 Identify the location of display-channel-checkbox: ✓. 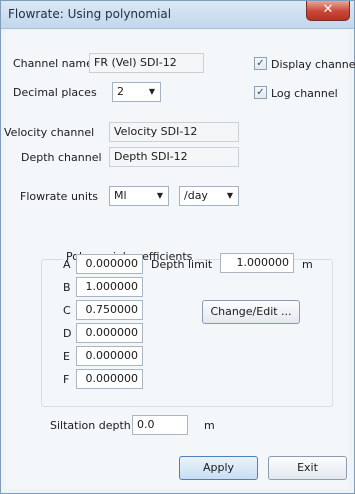
(260, 63).